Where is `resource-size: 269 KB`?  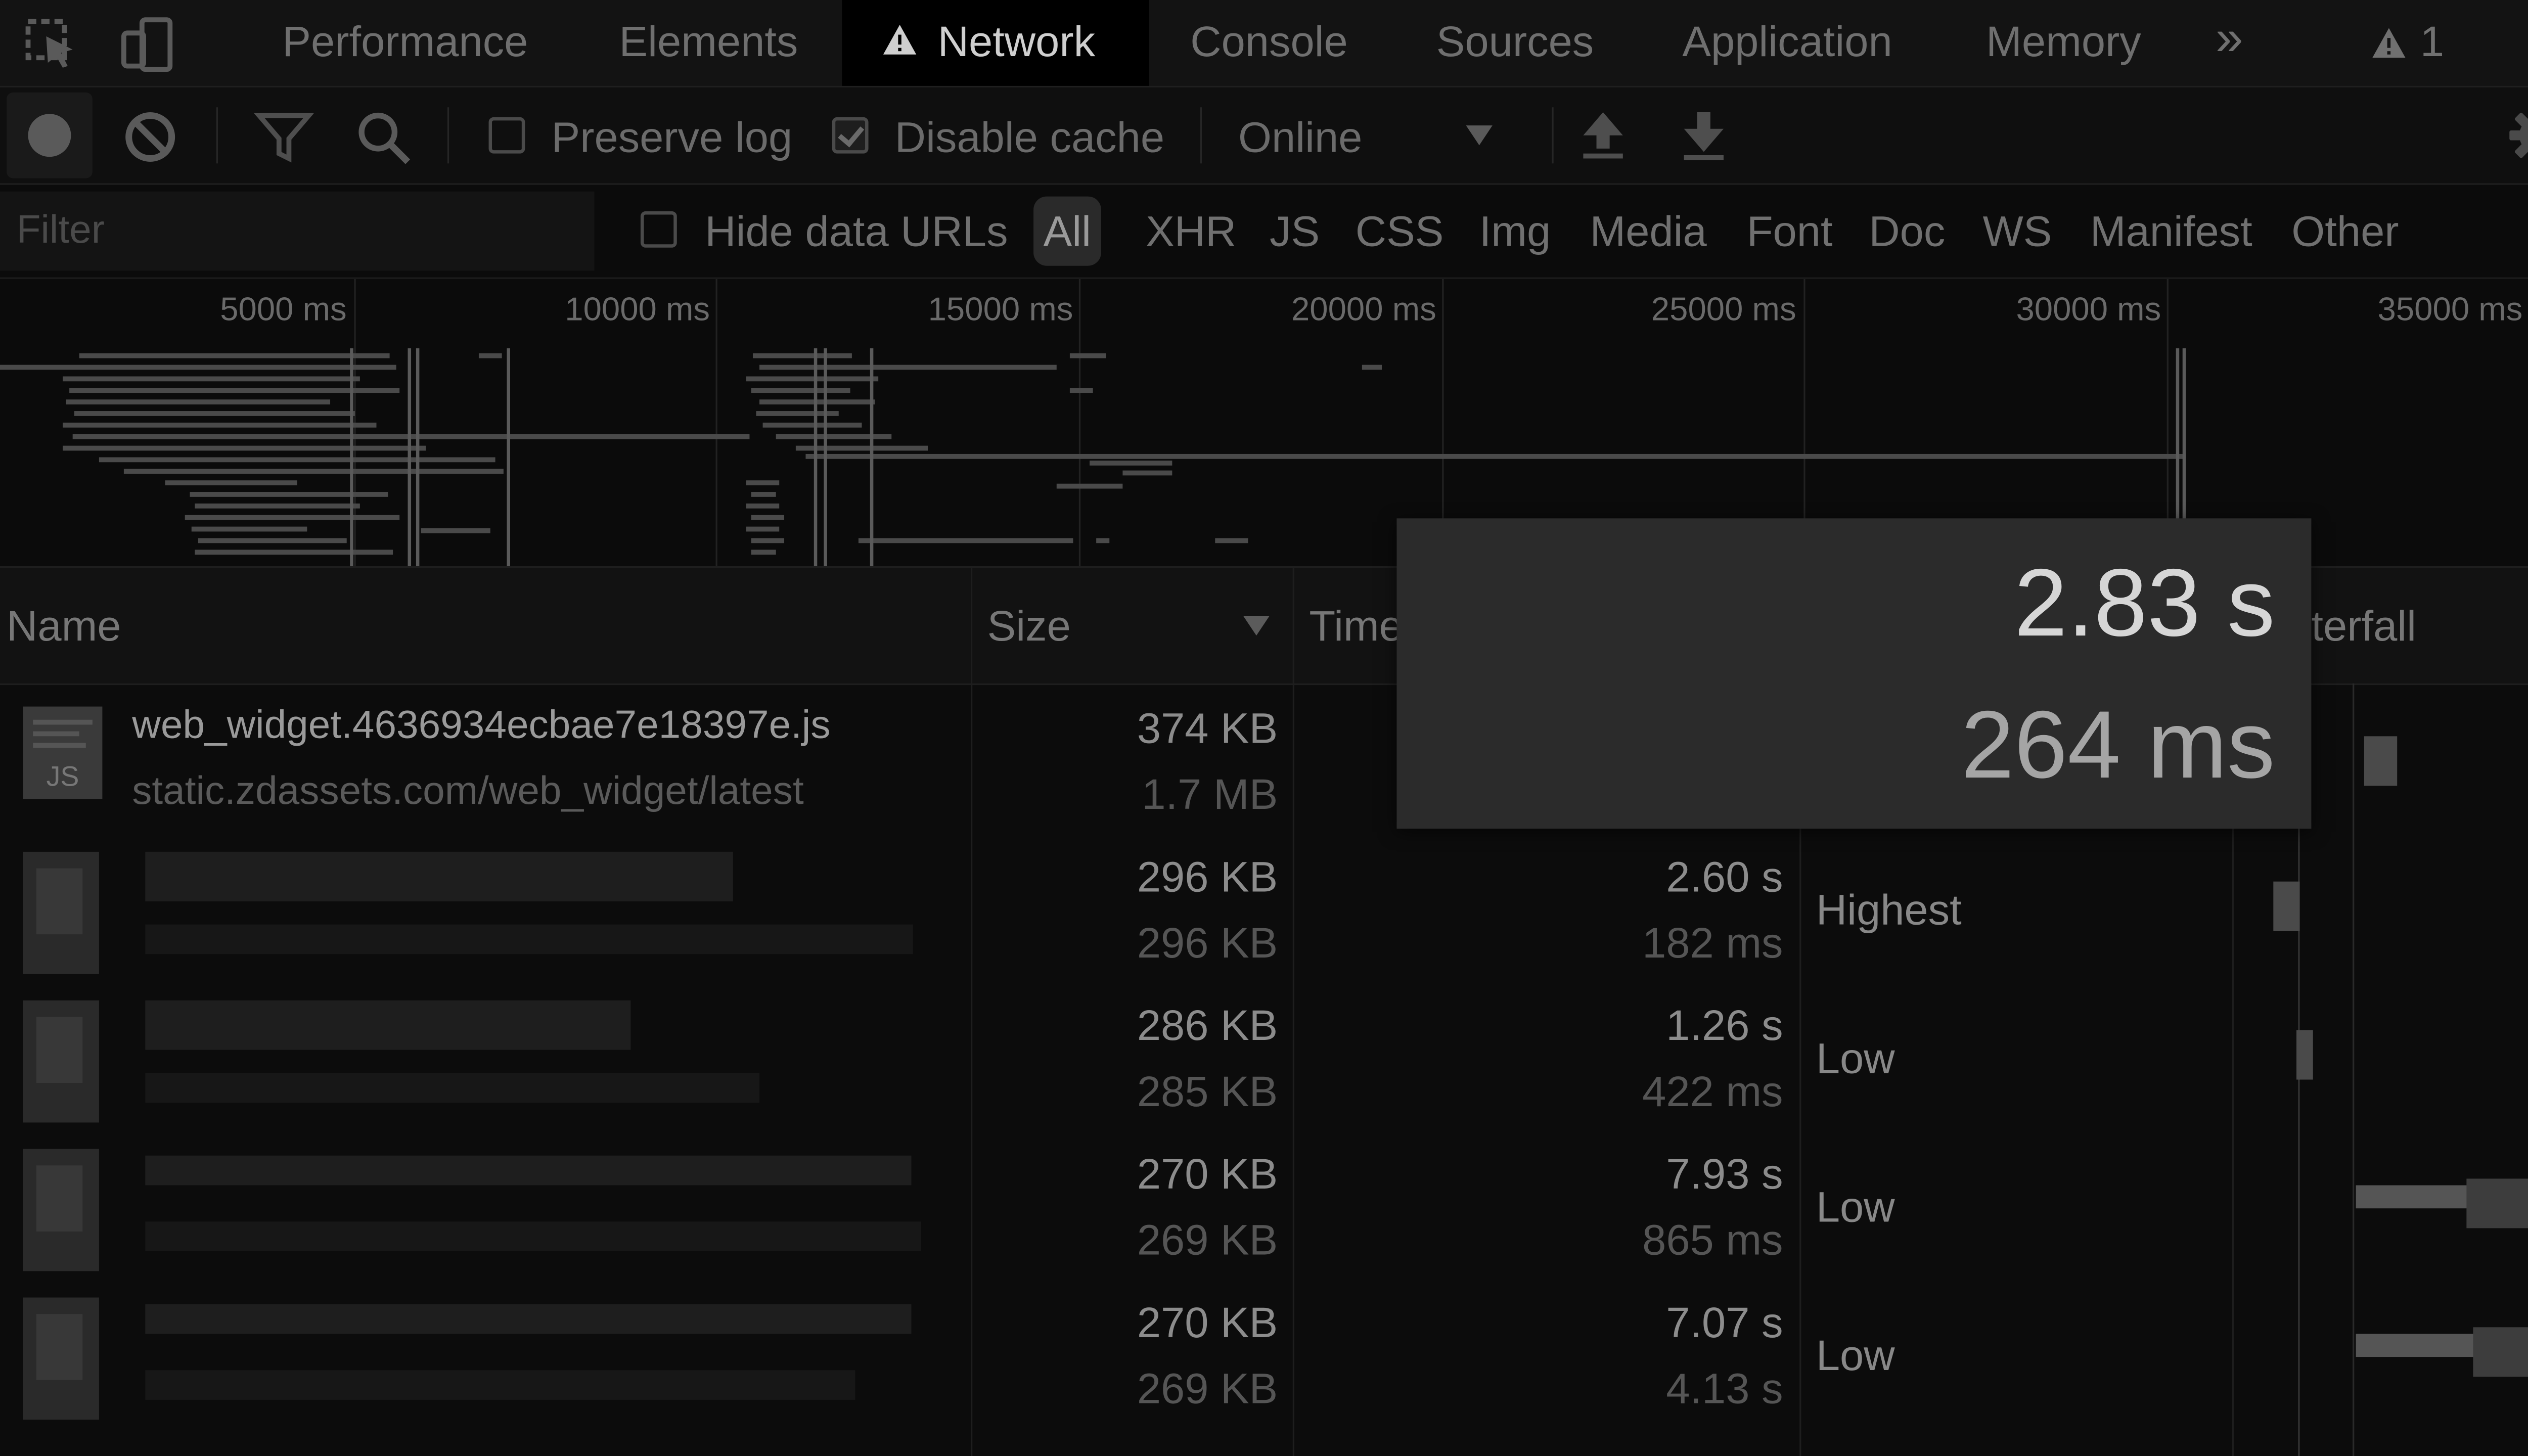 resource-size: 269 KB is located at coordinates (1208, 1240).